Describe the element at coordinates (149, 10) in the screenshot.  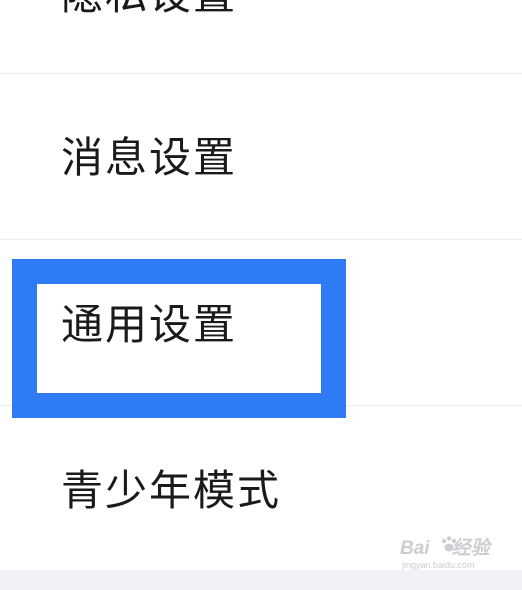
I see `menu-item-label: 隐私设置` at that location.